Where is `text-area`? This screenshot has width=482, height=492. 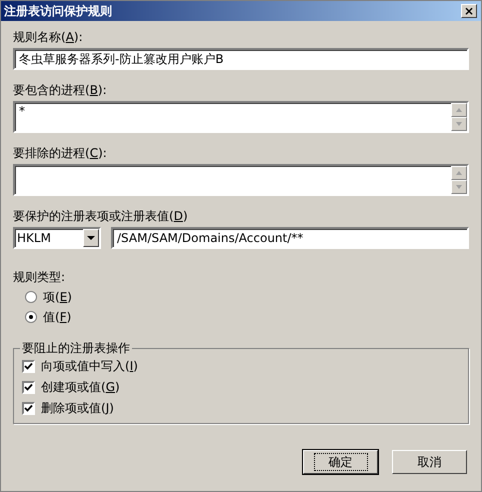
text-area is located at coordinates (241, 180).